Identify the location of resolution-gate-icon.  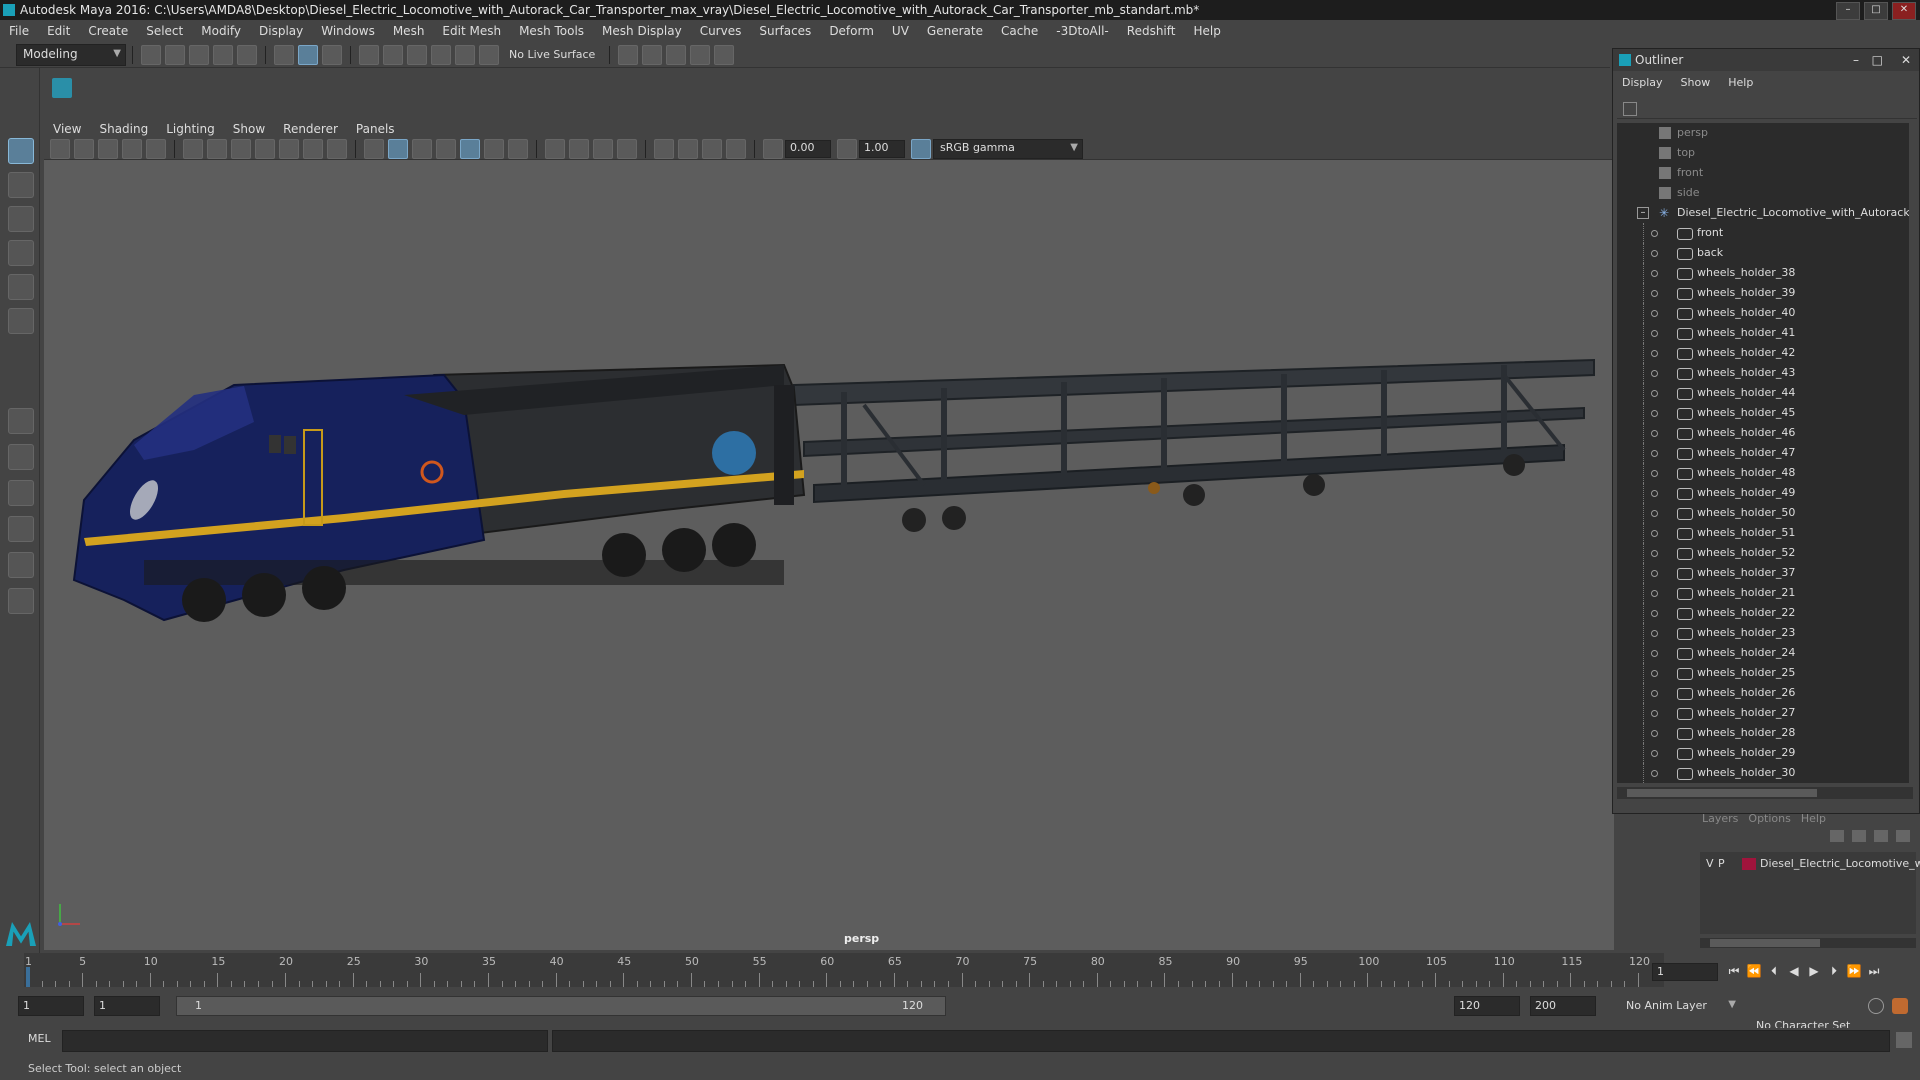
(241, 148).